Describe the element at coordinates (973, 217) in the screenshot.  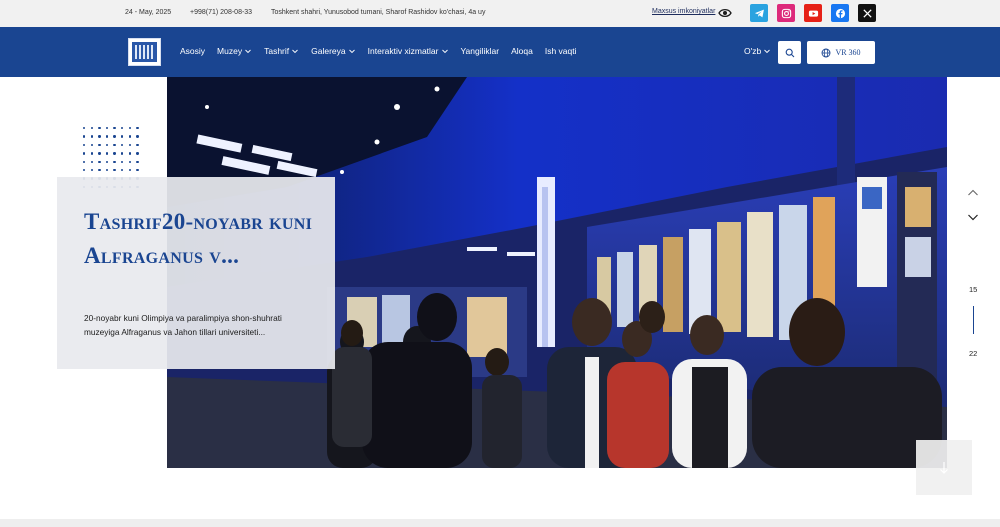
I see `slider-next-arrow` at that location.